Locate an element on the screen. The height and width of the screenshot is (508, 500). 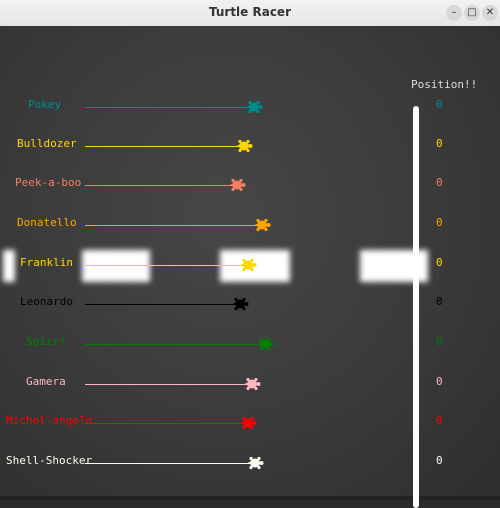
minimize-button: – is located at coordinates (454, 13).